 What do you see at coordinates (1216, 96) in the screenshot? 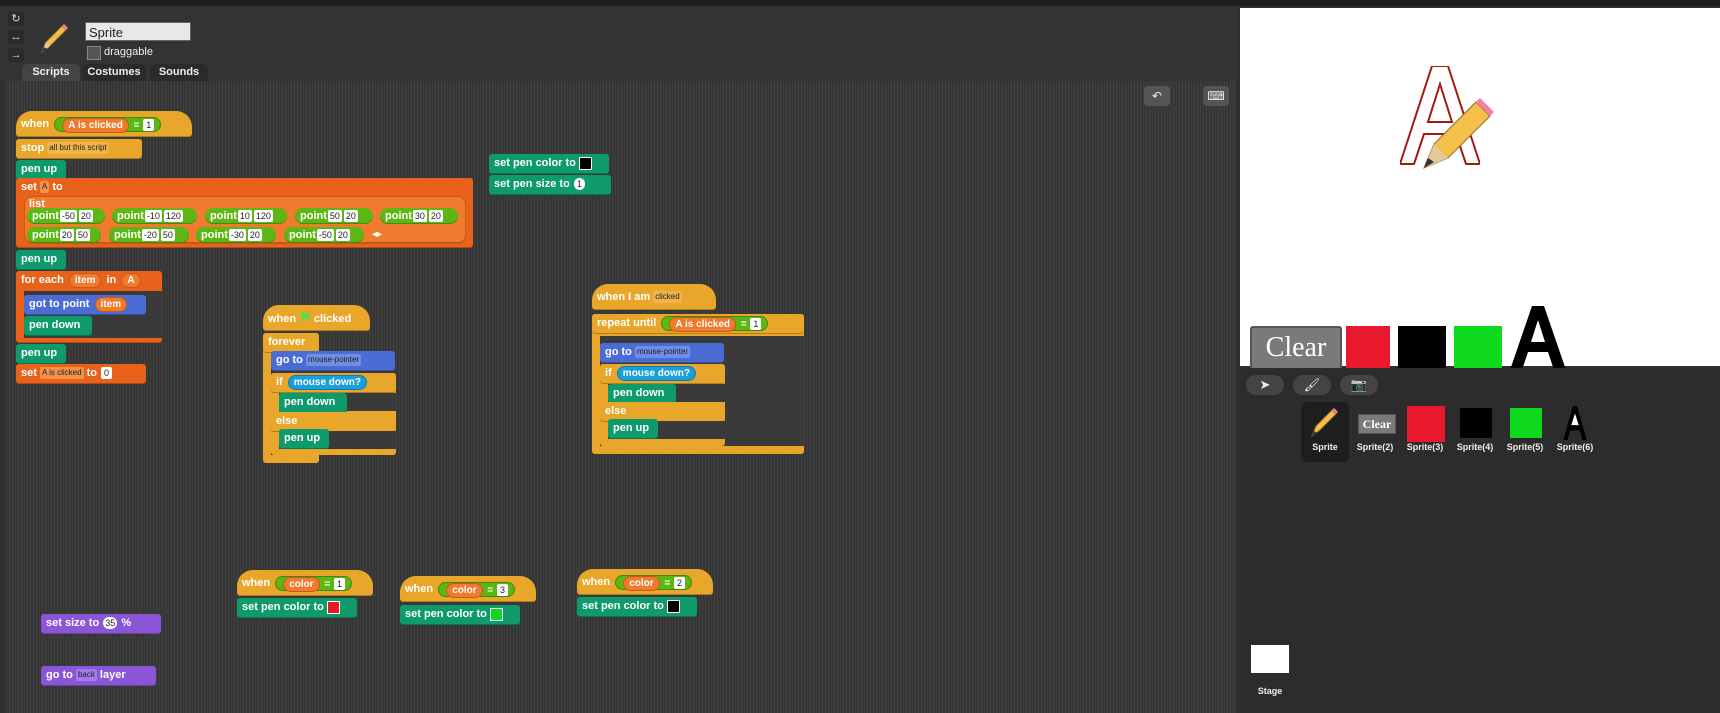
I see `keyboard-icon: ⌨` at bounding box center [1216, 96].